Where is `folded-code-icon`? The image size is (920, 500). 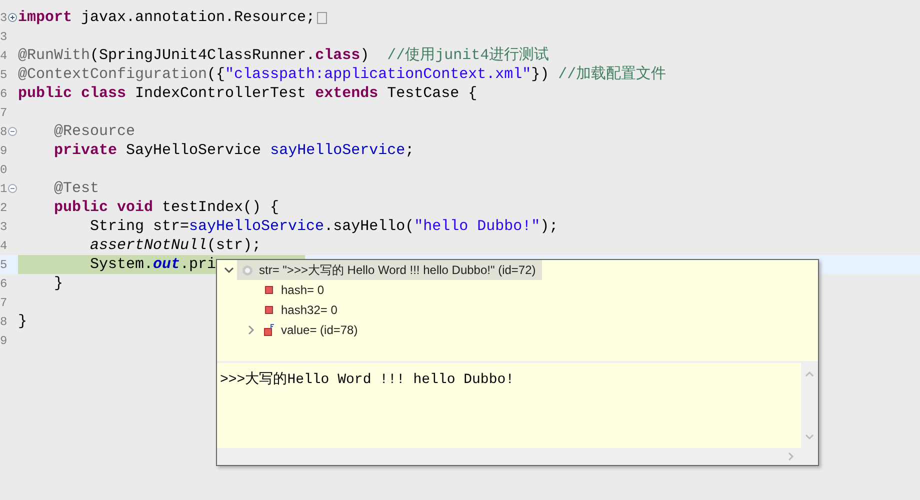
folded-code-icon is located at coordinates (322, 18).